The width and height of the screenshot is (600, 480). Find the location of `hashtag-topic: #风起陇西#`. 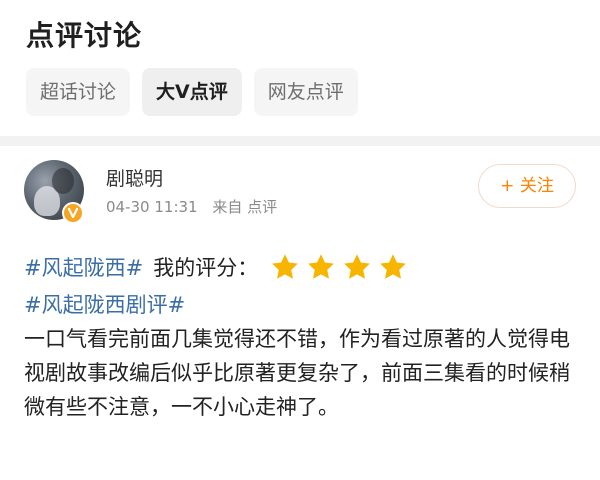

hashtag-topic: #风起陇西# is located at coordinates (83, 267).